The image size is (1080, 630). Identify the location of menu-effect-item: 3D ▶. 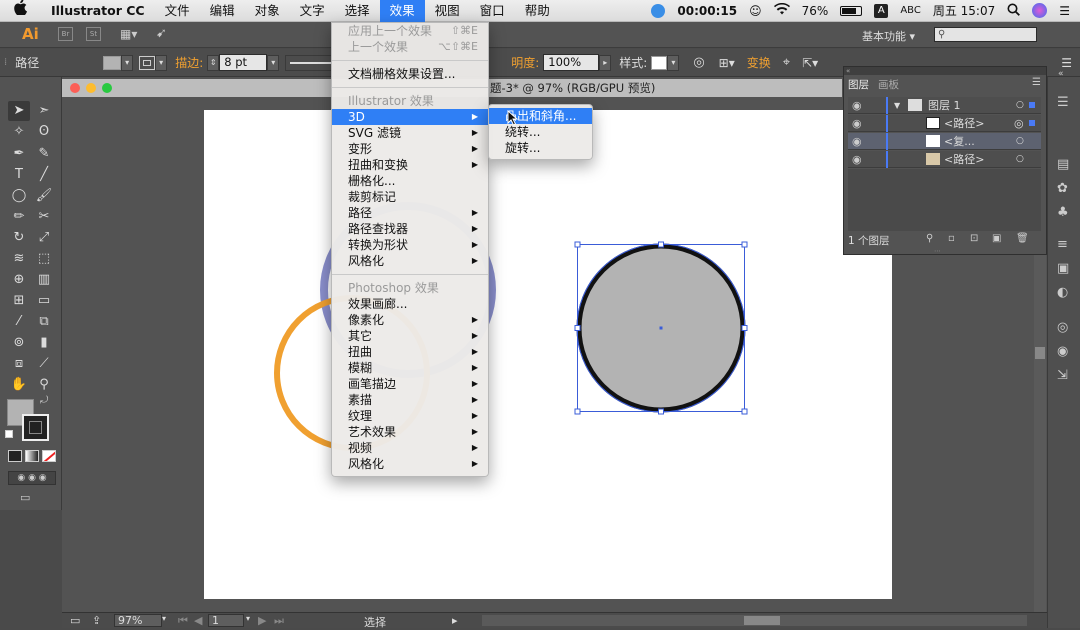
(410, 117).